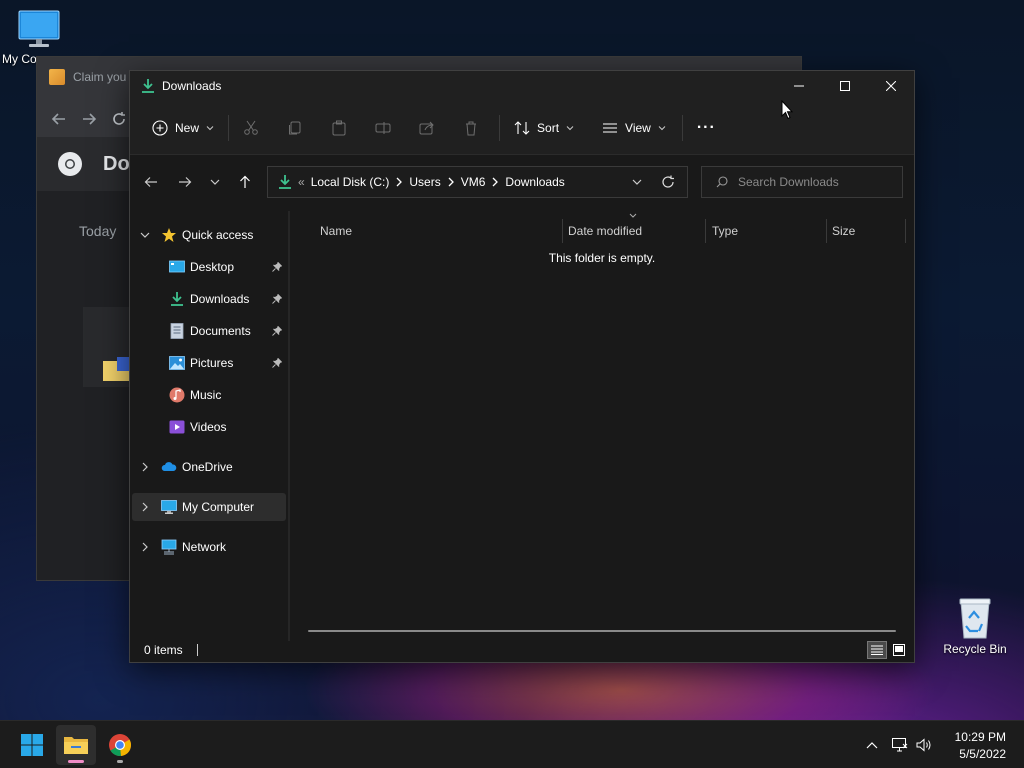 The height and width of the screenshot is (768, 1024). Describe the element at coordinates (177, 331) in the screenshot. I see `documents-folder-icon` at that location.